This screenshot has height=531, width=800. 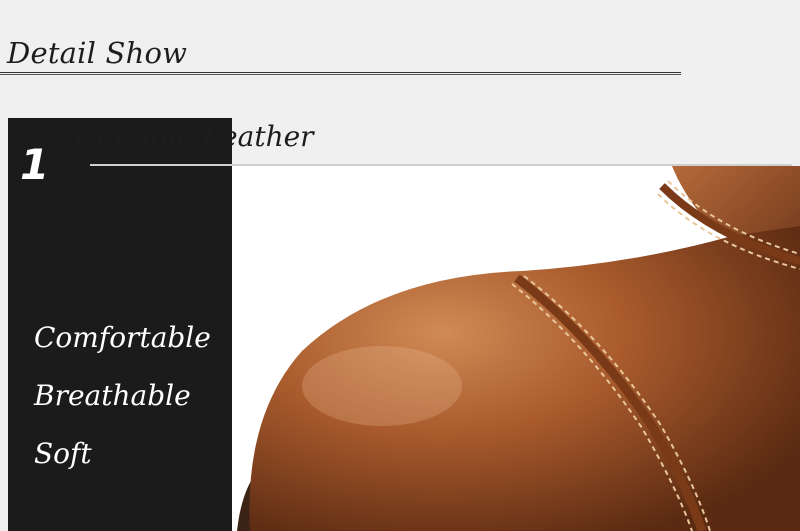 What do you see at coordinates (35, 164) in the screenshot?
I see `feature-number: 1` at bounding box center [35, 164].